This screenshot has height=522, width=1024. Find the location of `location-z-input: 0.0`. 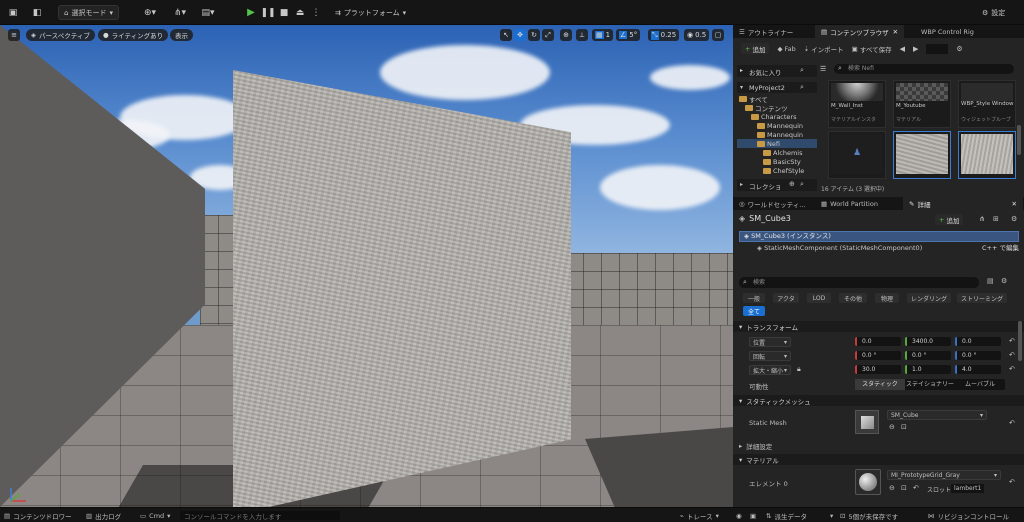

location-z-input: 0.0 is located at coordinates (978, 341).